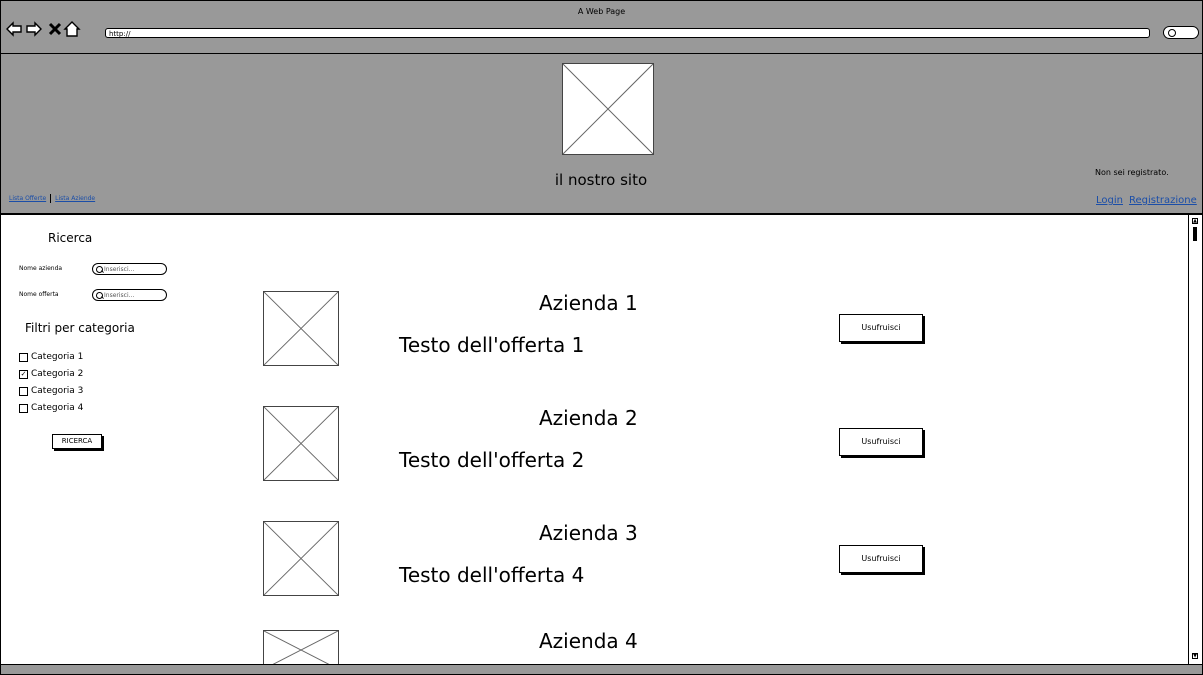 This screenshot has height=675, width=1203. Describe the element at coordinates (492, 345) in the screenshot. I see `offer-text: Testo dell'offerta 1` at that location.